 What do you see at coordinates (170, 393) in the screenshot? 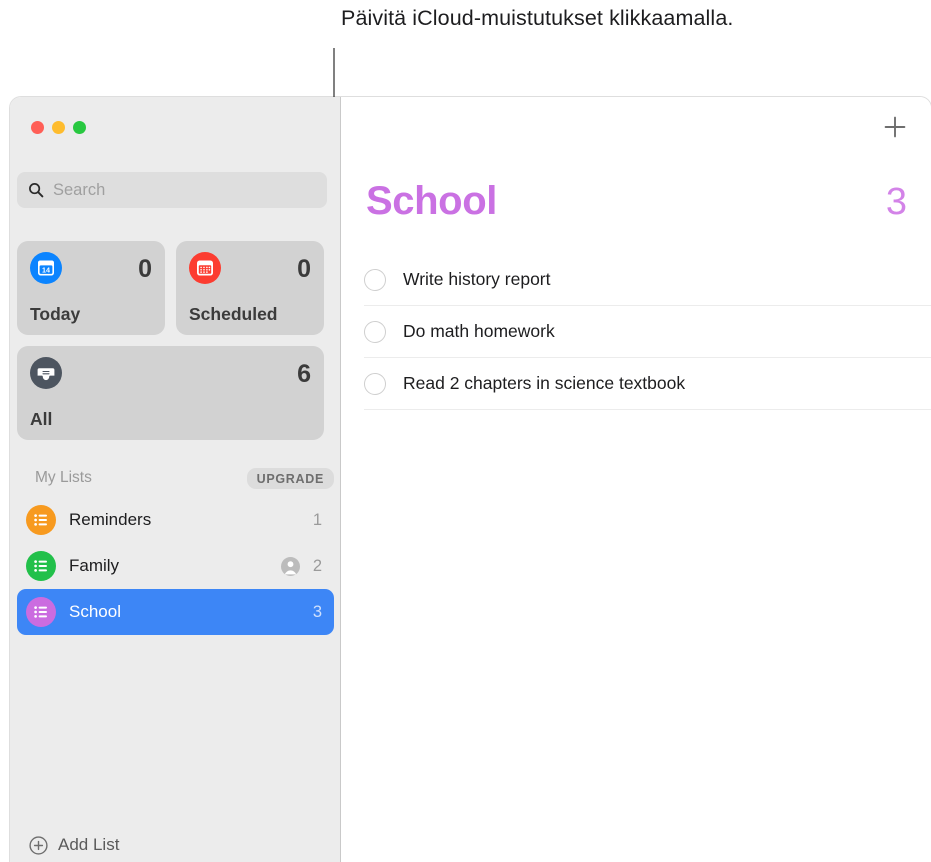
I see `smart-list-all: 6 All` at bounding box center [170, 393].